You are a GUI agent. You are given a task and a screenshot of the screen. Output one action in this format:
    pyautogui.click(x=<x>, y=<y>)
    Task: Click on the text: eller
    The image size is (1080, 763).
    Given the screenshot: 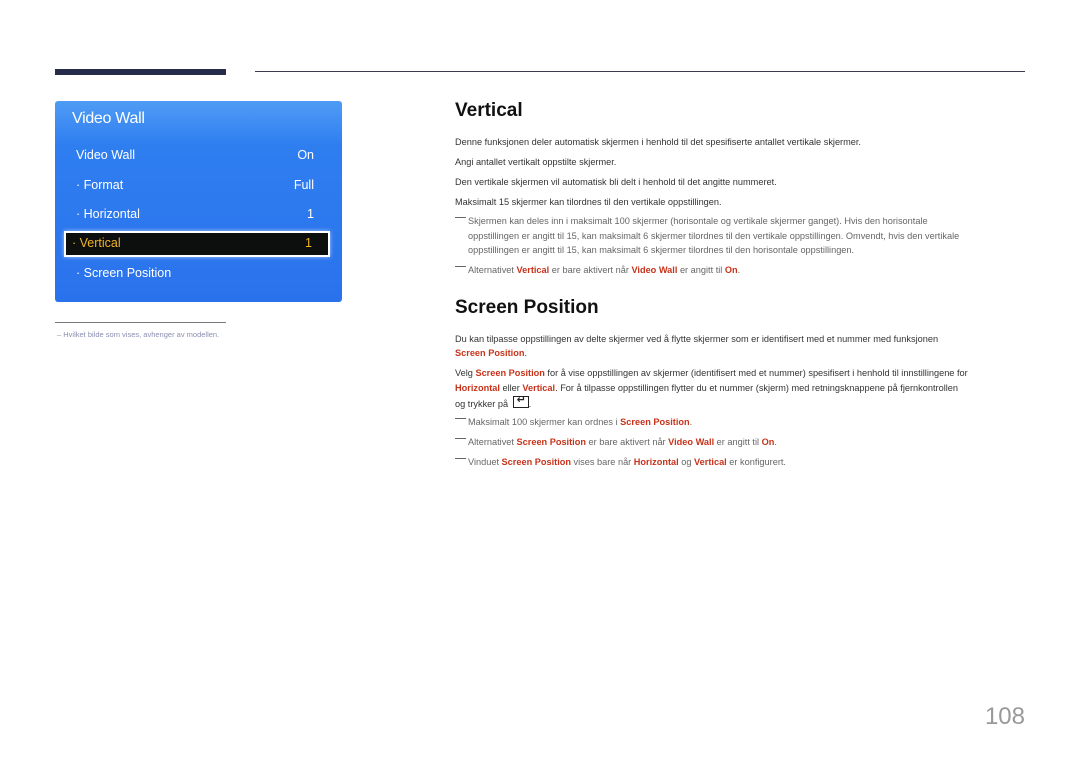 What is the action you would take?
    pyautogui.click(x=511, y=388)
    